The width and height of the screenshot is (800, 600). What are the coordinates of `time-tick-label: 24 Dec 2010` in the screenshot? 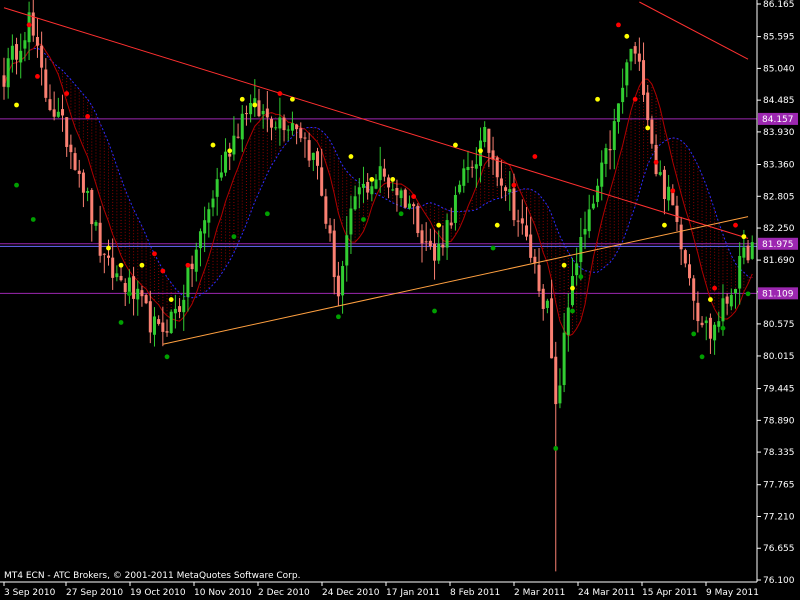 It's located at (351, 593).